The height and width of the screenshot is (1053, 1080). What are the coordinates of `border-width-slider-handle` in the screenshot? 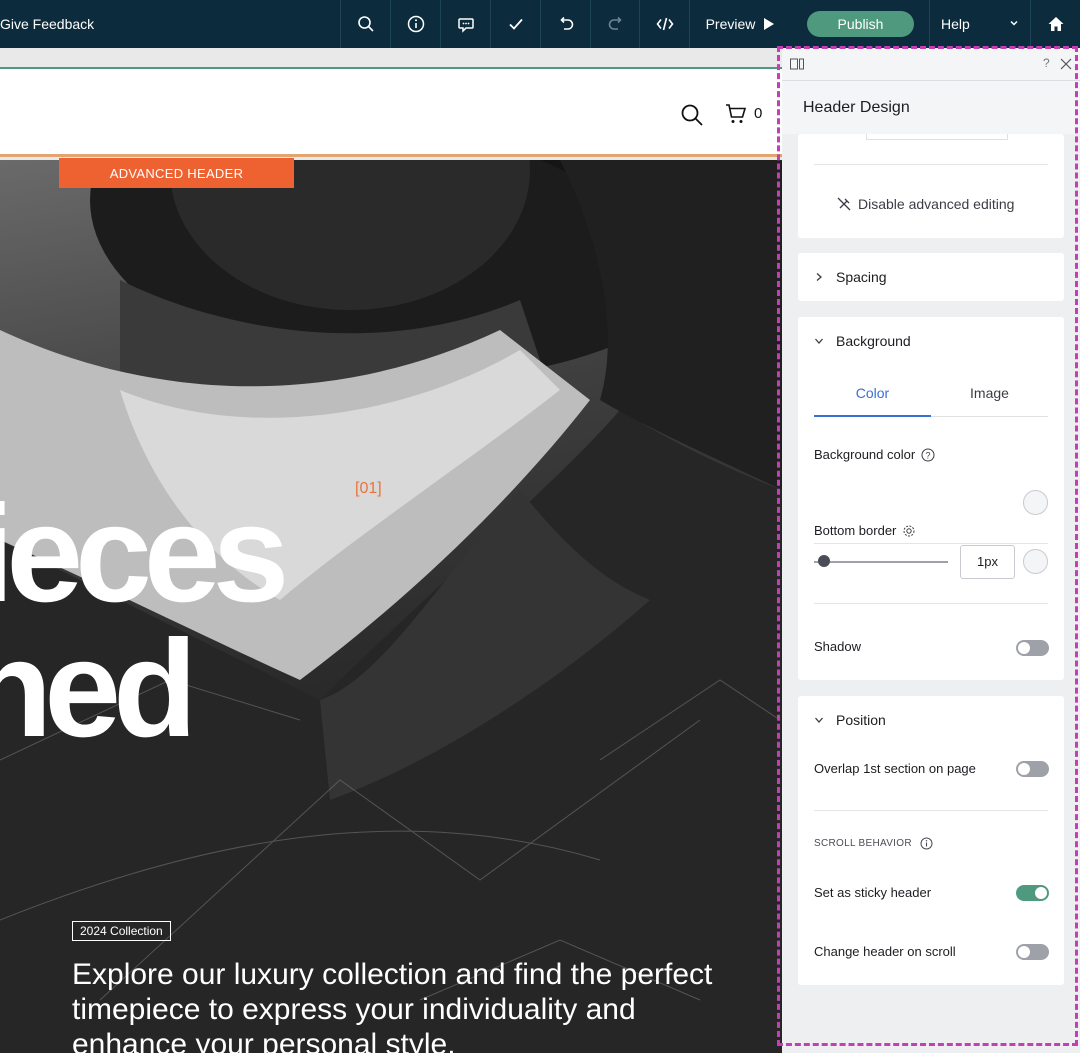 It's located at (824, 561).